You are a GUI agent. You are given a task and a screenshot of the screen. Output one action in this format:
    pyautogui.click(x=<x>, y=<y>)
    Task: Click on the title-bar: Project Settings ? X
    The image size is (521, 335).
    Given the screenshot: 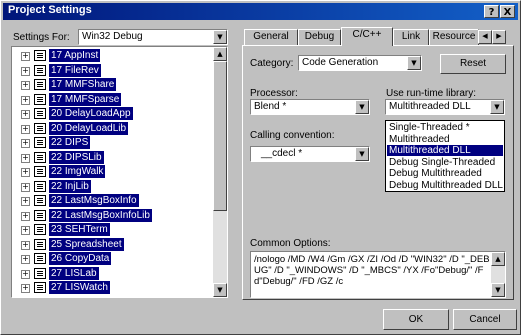 What is the action you would take?
    pyautogui.click(x=260, y=11)
    